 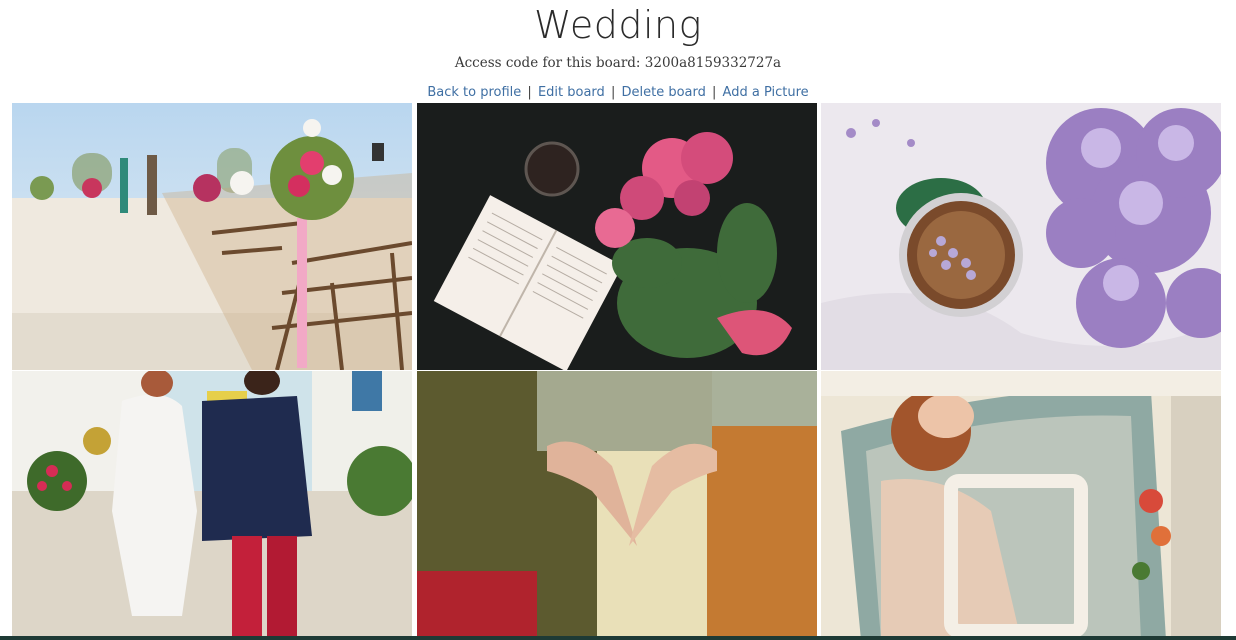 What do you see at coordinates (713, 63) in the screenshot?
I see `access-code-value: 3200a8159332727a` at bounding box center [713, 63].